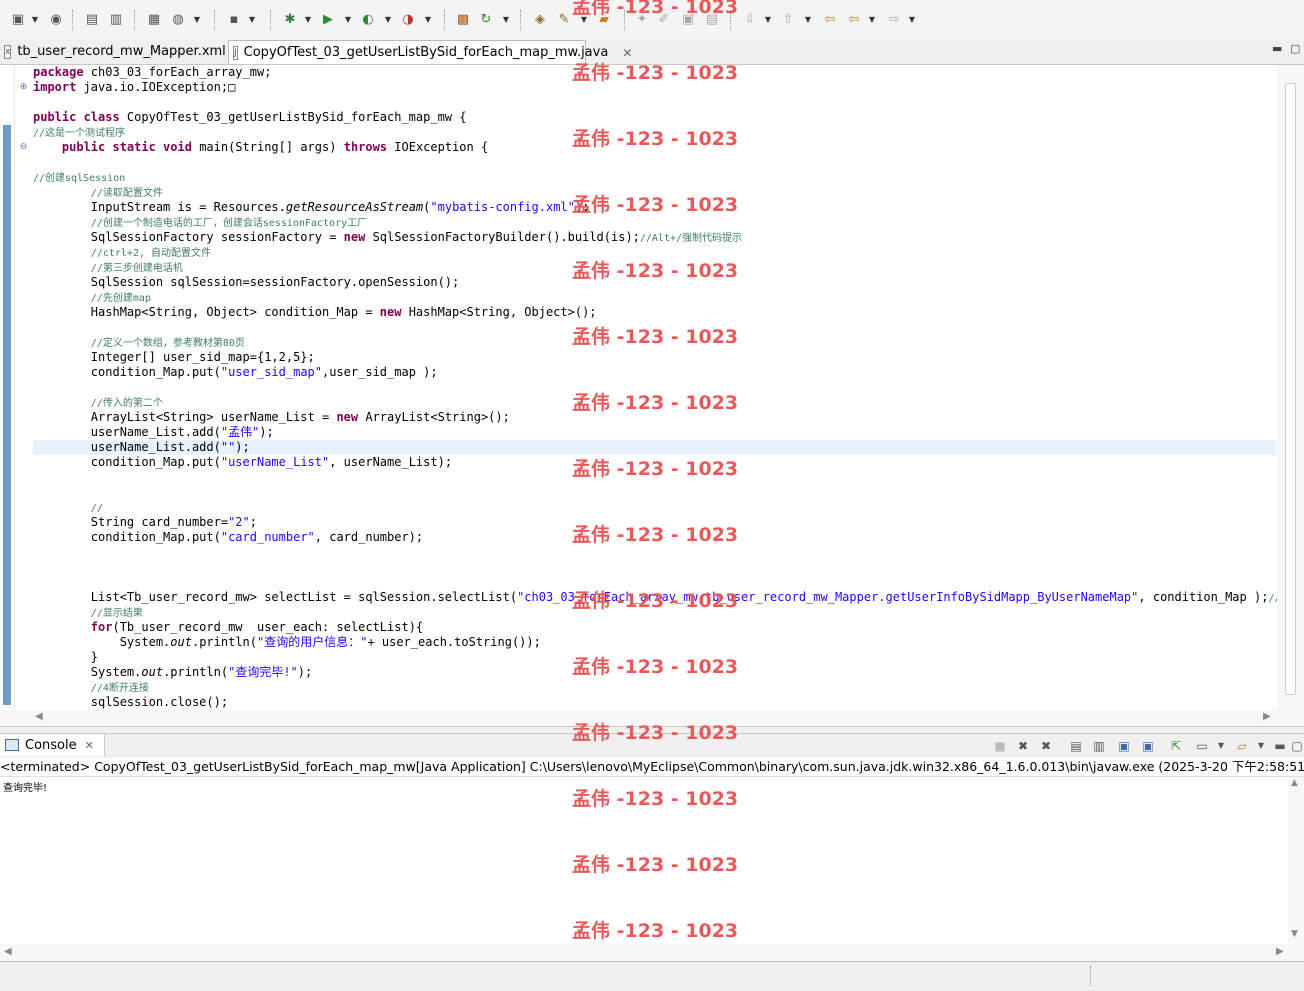  I want to click on external-tools-icon: ◑, so click(408, 20).